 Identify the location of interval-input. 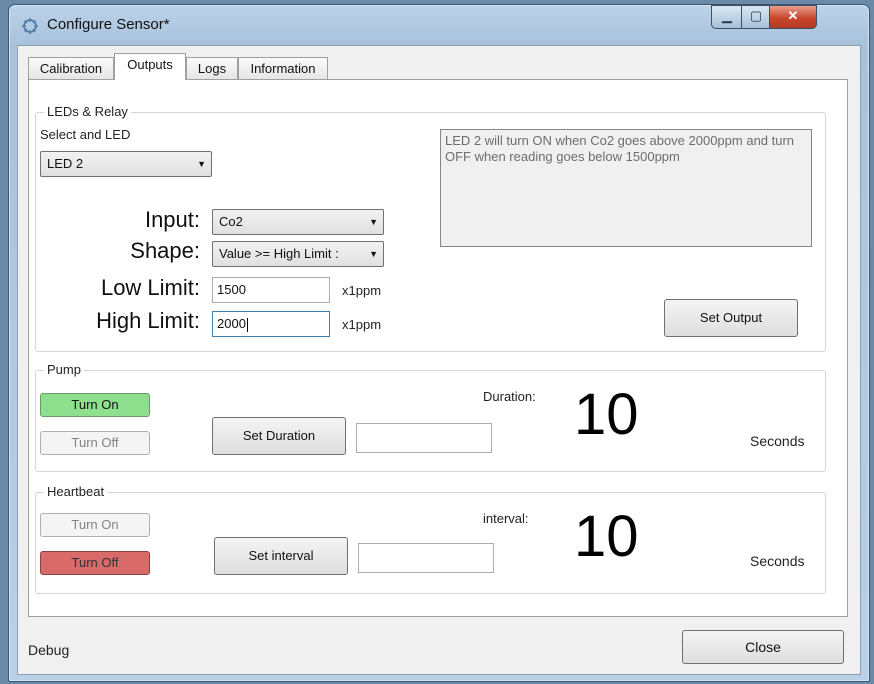
(426, 558).